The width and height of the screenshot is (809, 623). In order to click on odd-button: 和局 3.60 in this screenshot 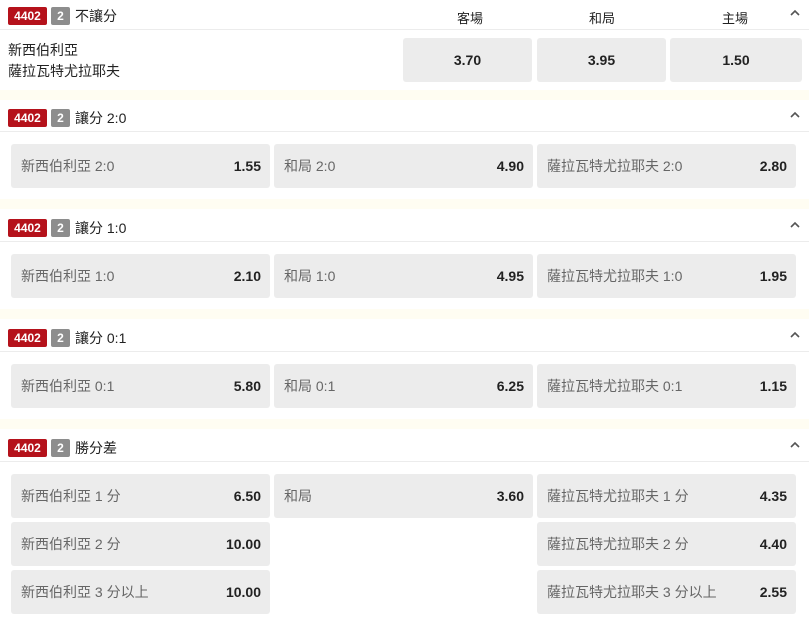, I will do `click(403, 496)`.